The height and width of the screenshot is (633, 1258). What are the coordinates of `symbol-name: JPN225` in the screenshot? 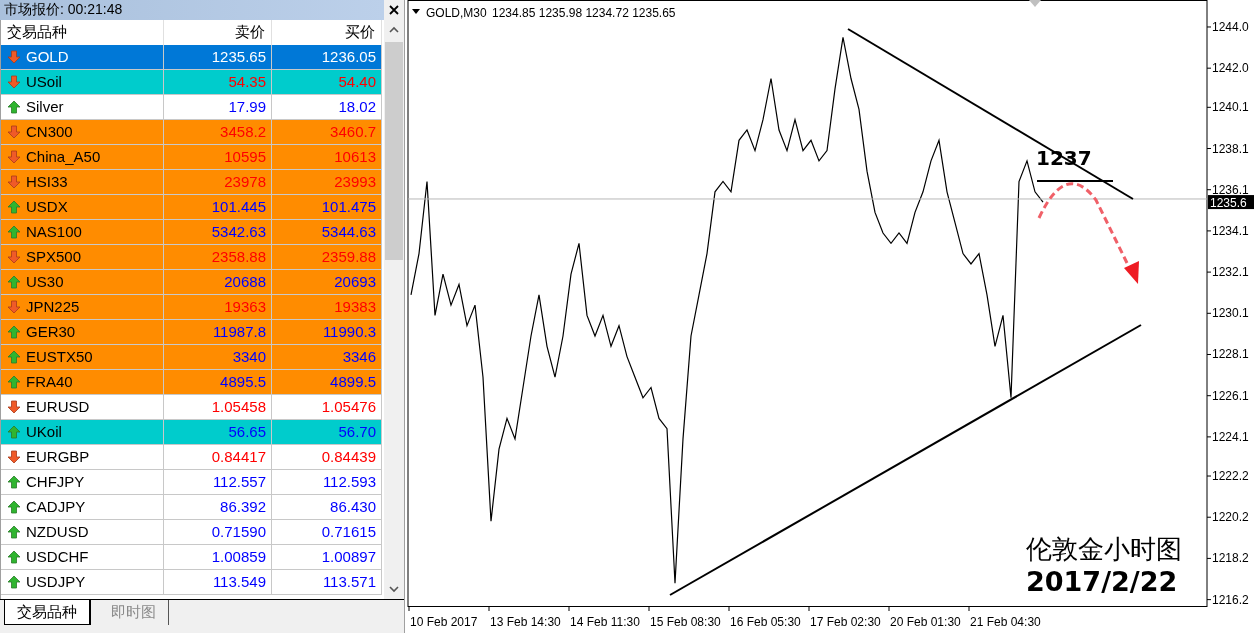 It's located at (53, 307).